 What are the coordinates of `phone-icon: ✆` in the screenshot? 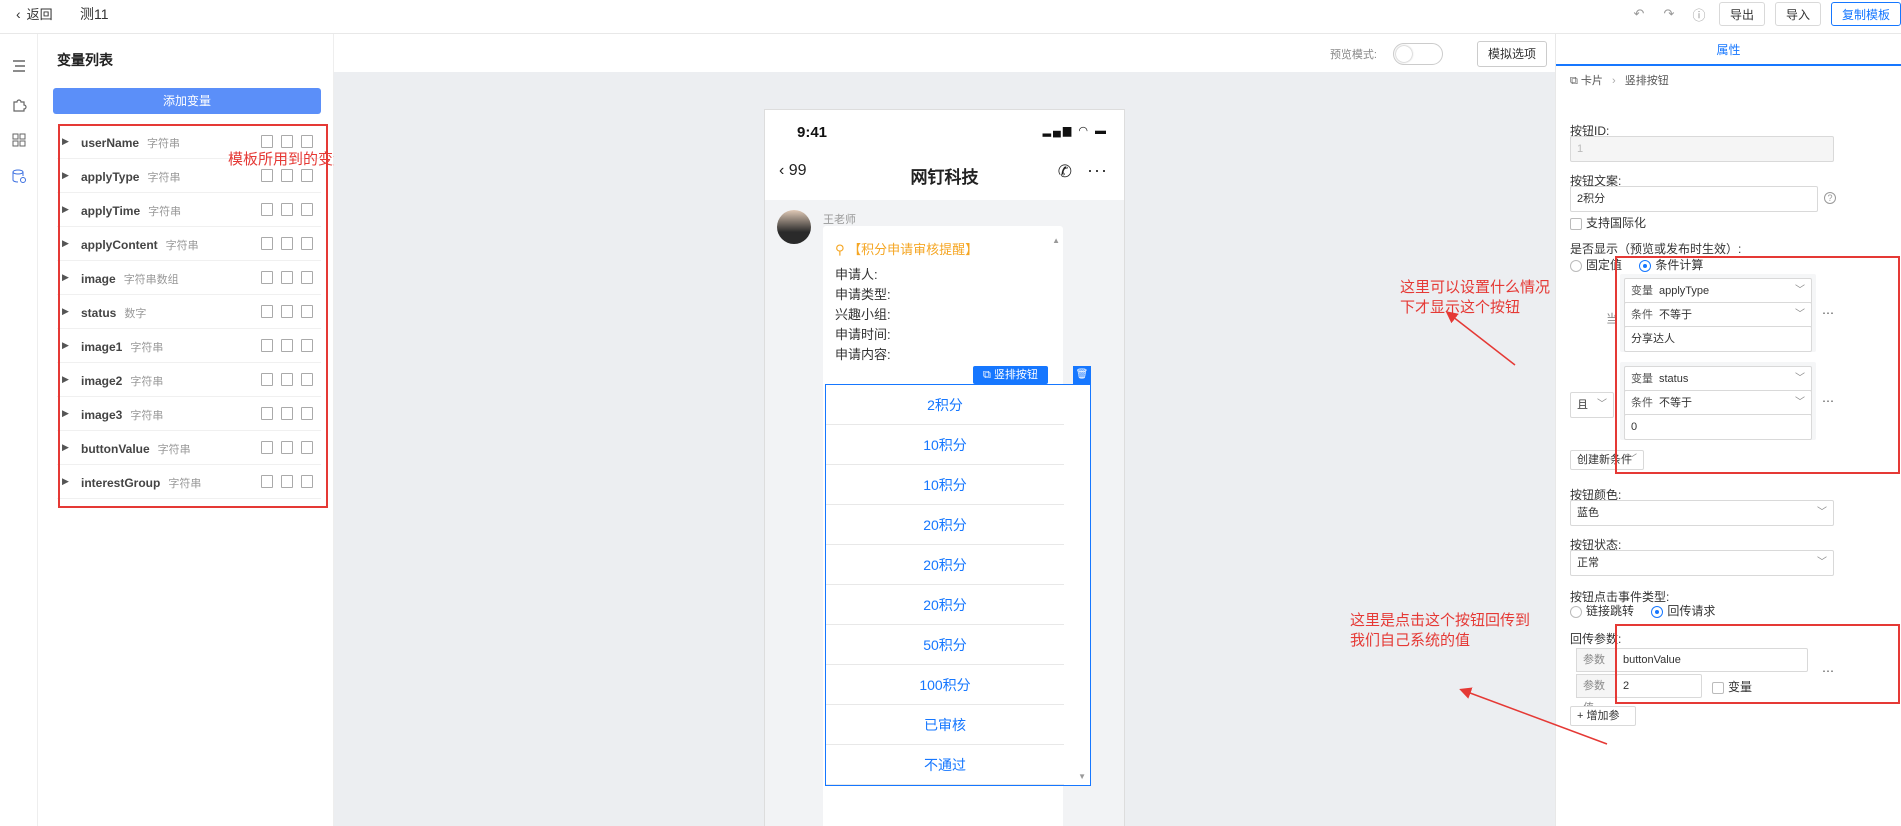 It's located at (1065, 172).